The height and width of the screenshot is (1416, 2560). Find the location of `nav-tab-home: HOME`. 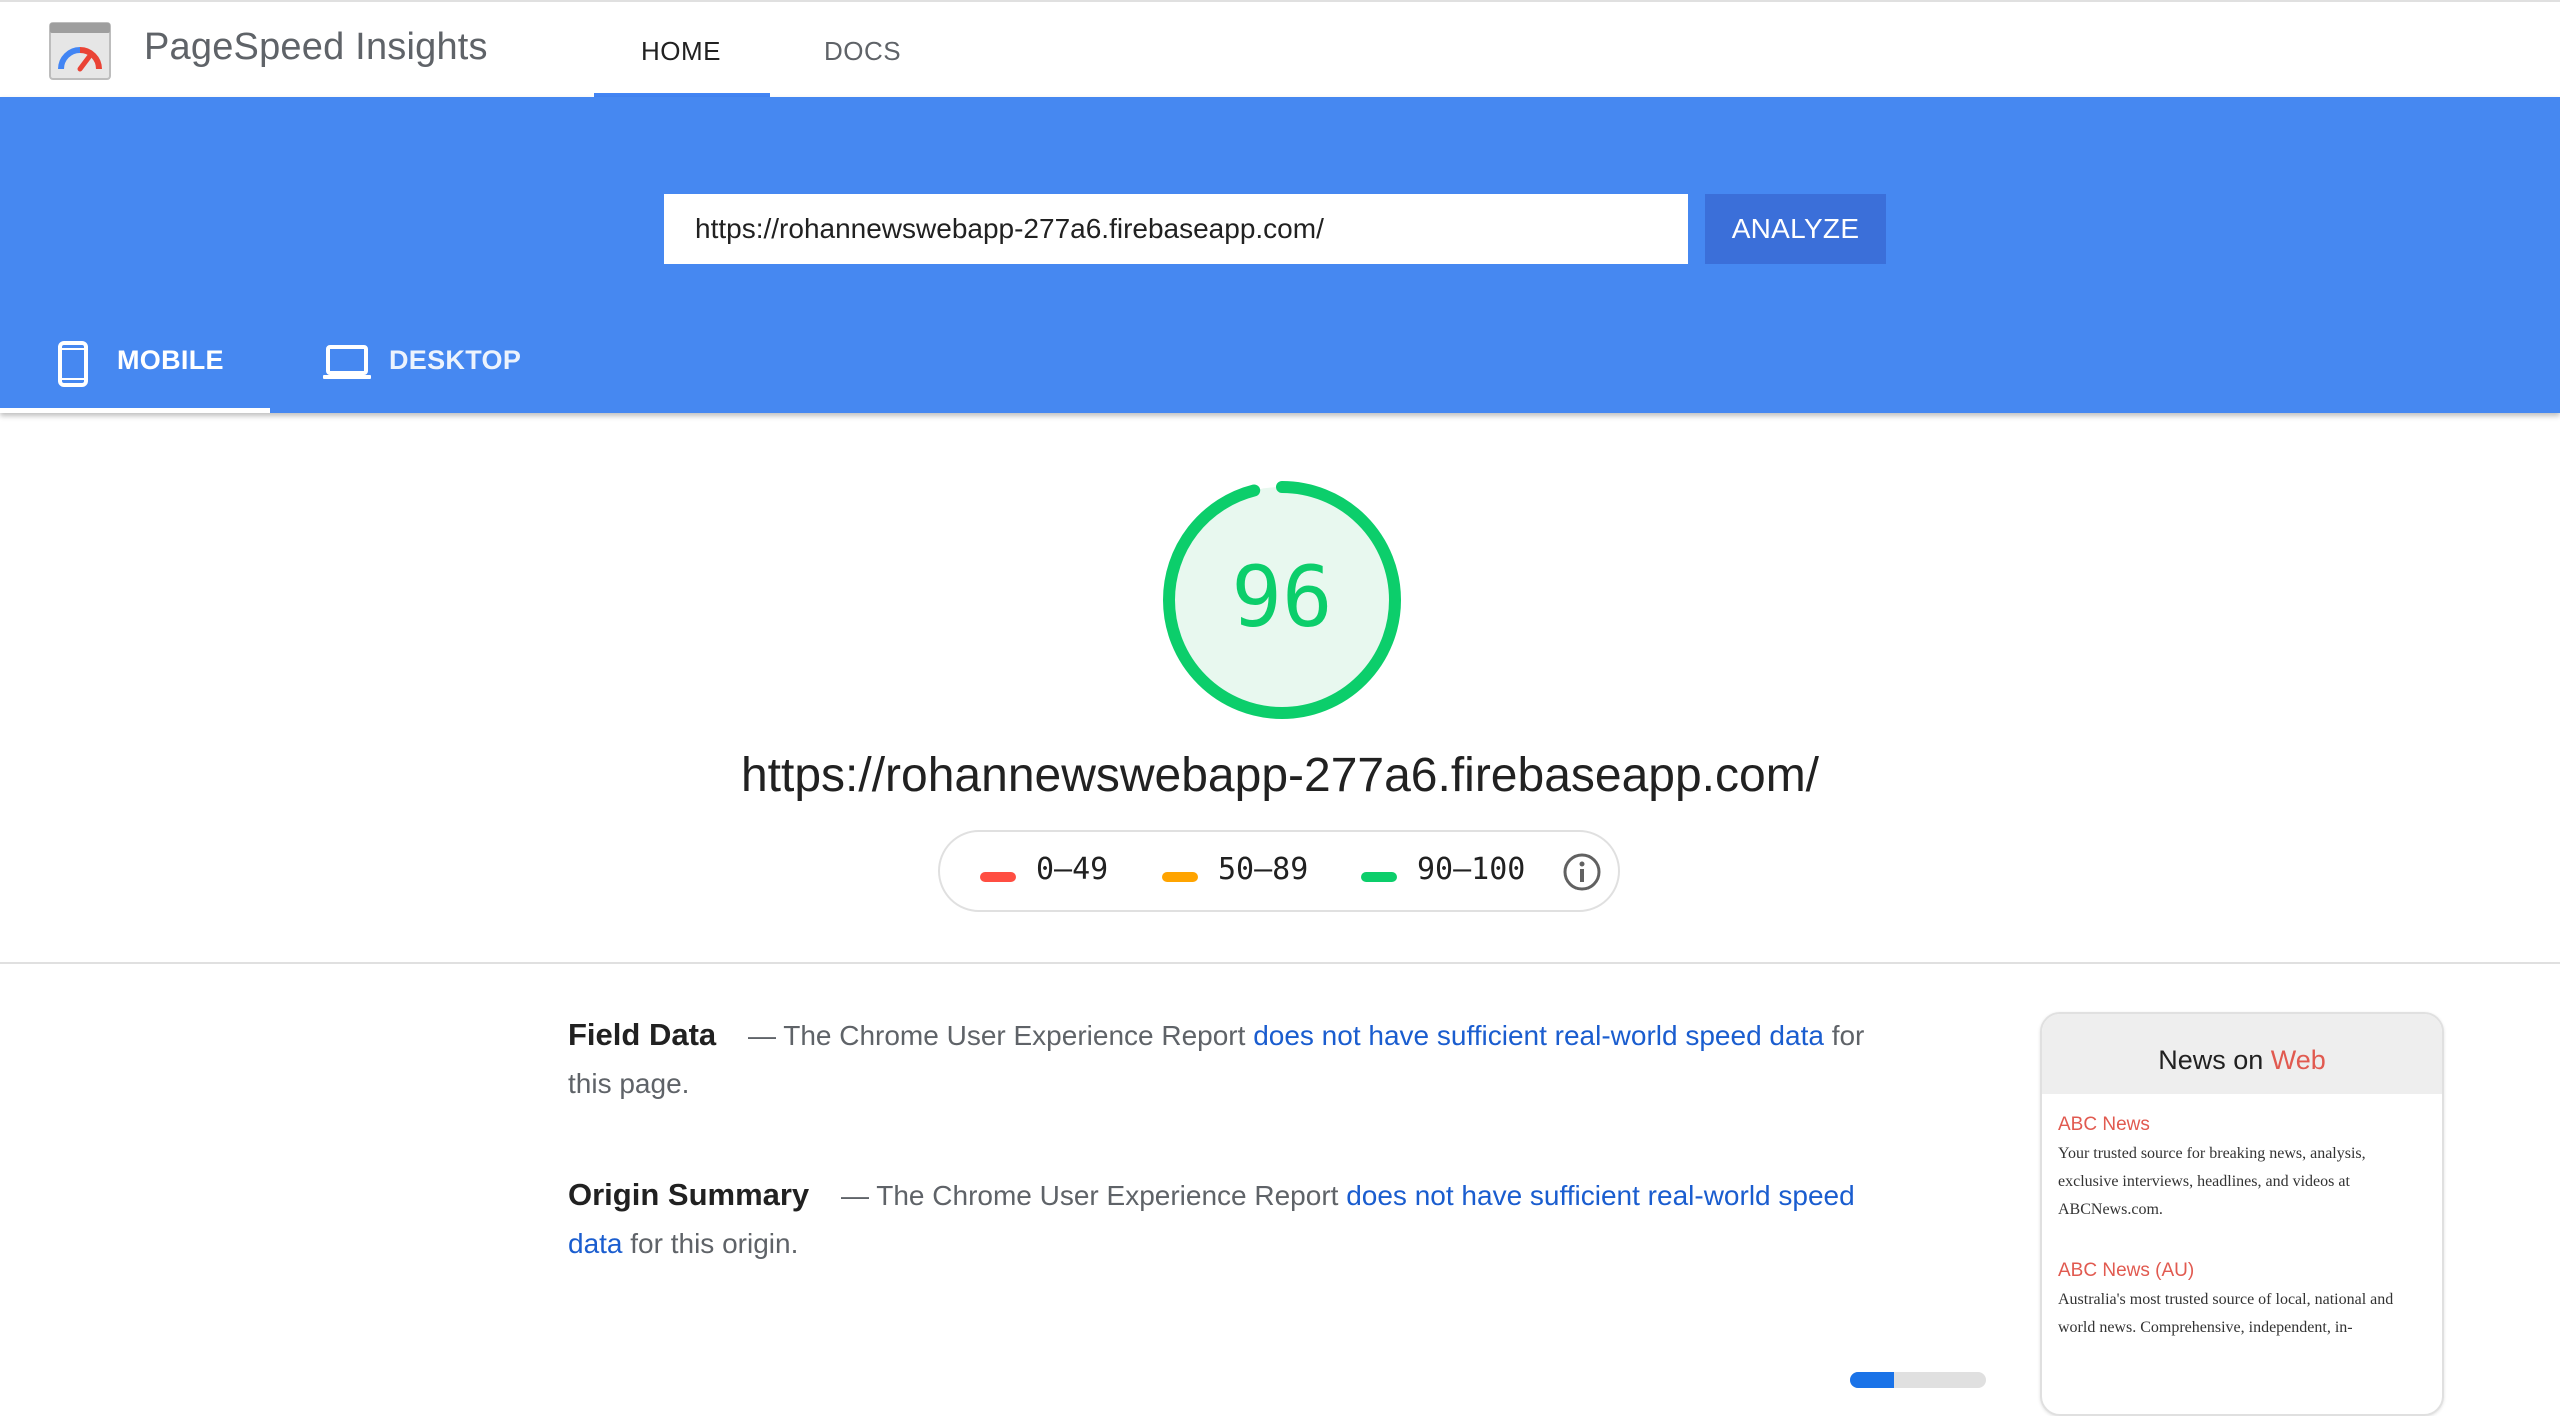

nav-tab-home: HOME is located at coordinates (681, 51).